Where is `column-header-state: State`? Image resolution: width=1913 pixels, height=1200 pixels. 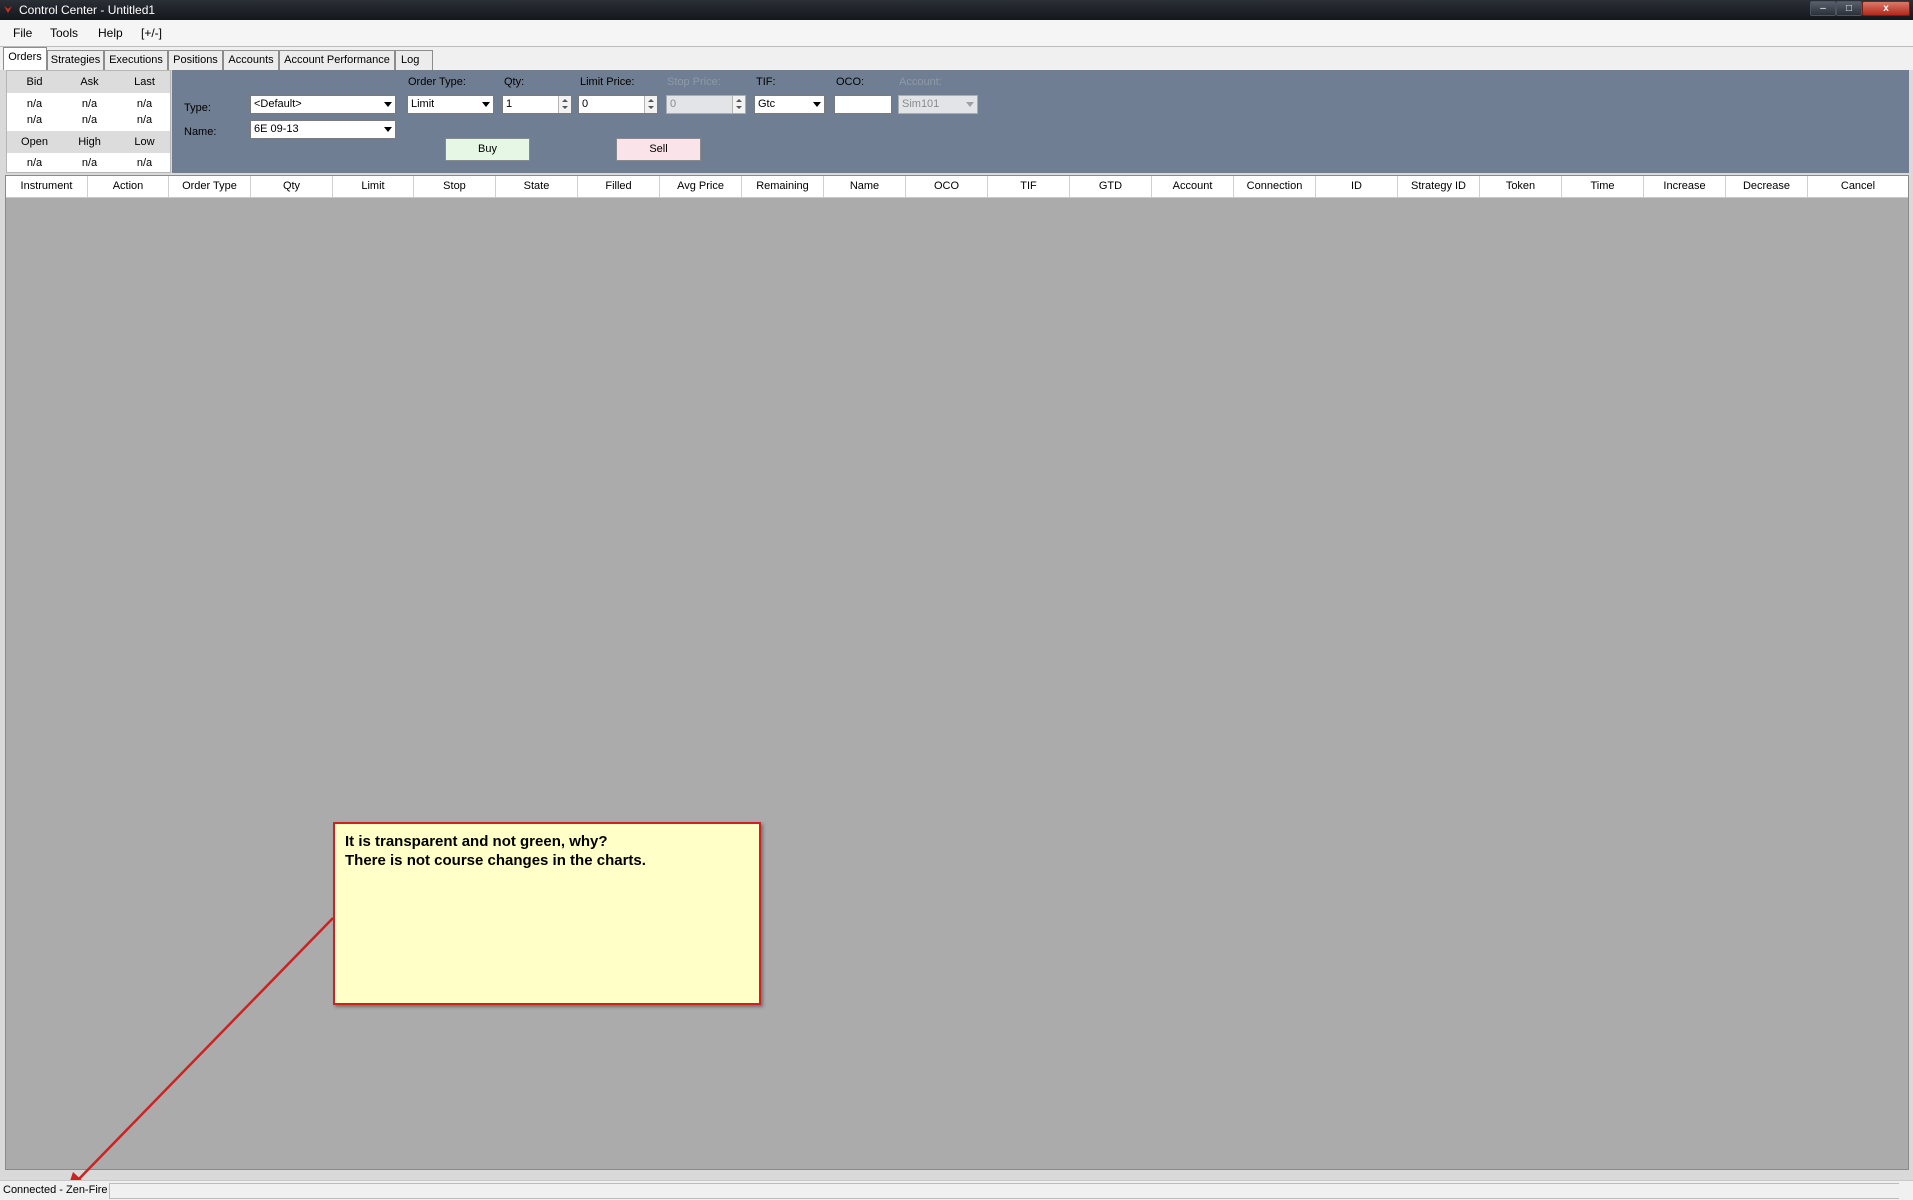 column-header-state: State is located at coordinates (537, 186).